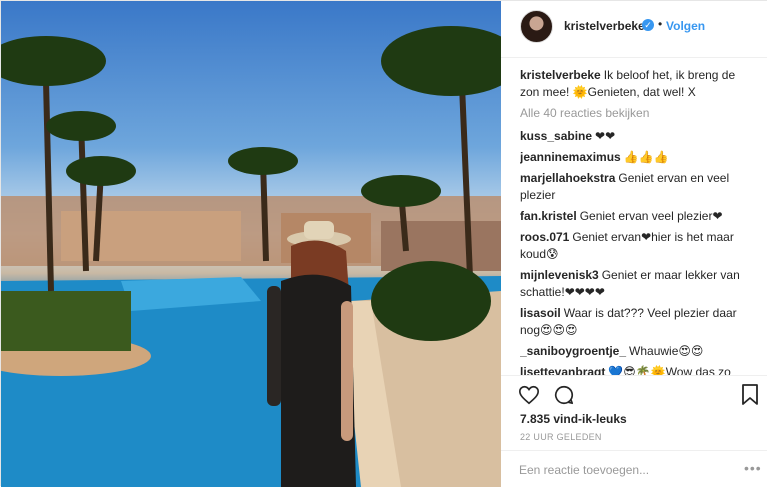 The height and width of the screenshot is (487, 767). I want to click on view-all-comments-link: Alle 40 reacties bekijken, so click(635, 113).